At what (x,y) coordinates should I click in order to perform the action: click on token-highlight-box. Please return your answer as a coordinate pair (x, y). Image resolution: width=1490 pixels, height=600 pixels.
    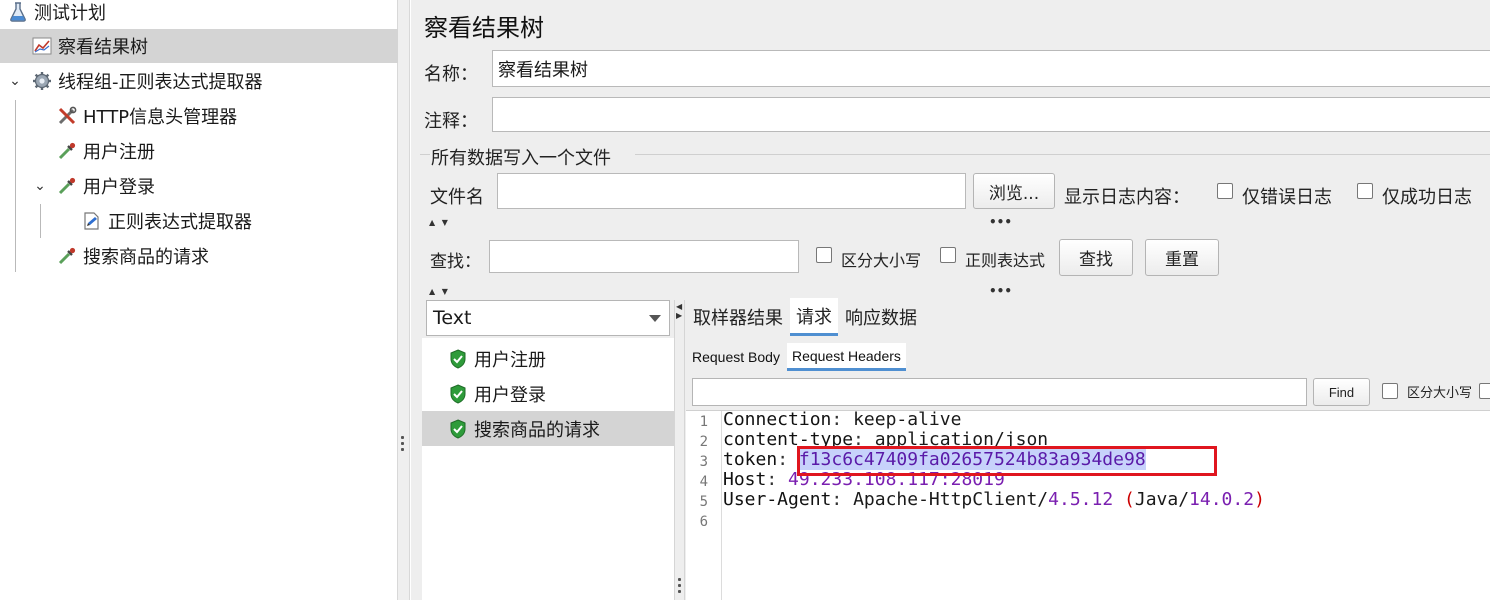
    Looking at the image, I should click on (1007, 461).